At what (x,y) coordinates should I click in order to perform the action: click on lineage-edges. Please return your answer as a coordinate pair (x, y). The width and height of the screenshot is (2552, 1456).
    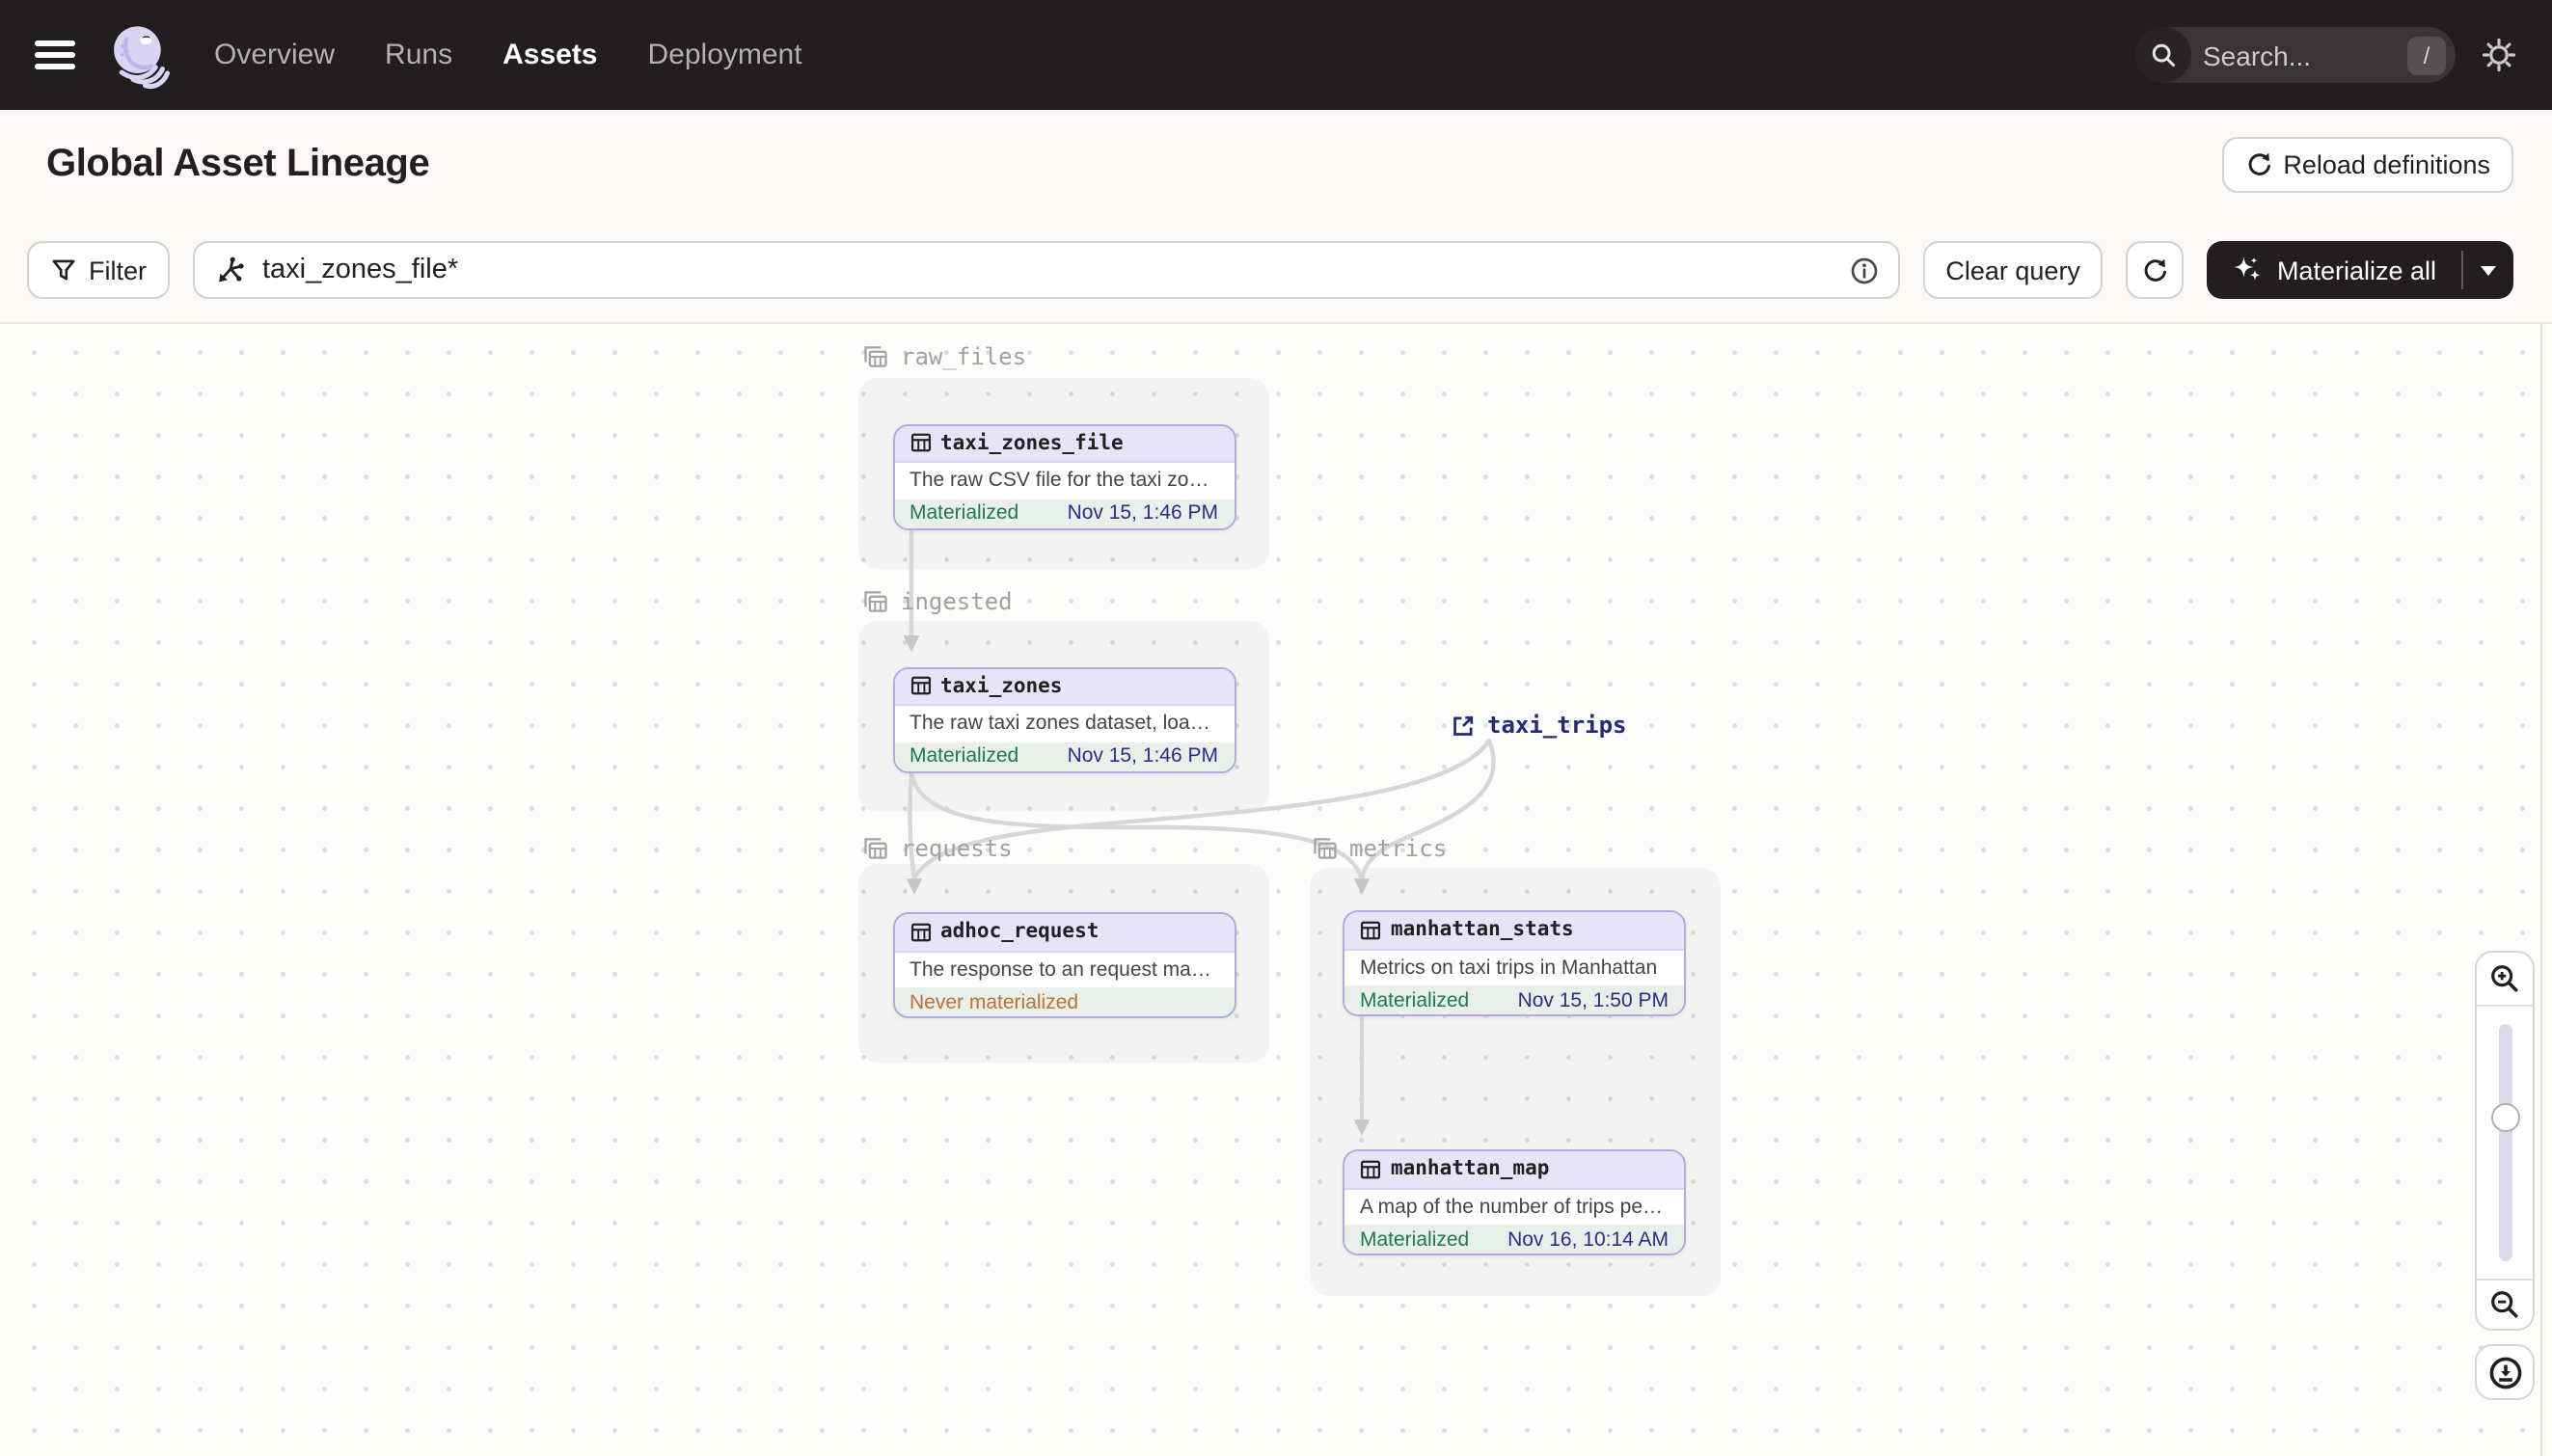
    Looking at the image, I should click on (1199, 831).